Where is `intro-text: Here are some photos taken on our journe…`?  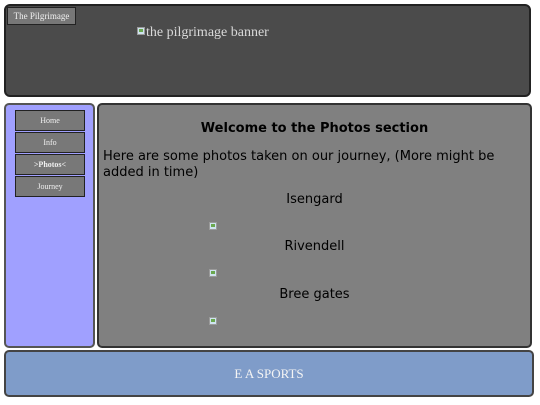 intro-text: Here are some photos taken on our journe… is located at coordinates (299, 164).